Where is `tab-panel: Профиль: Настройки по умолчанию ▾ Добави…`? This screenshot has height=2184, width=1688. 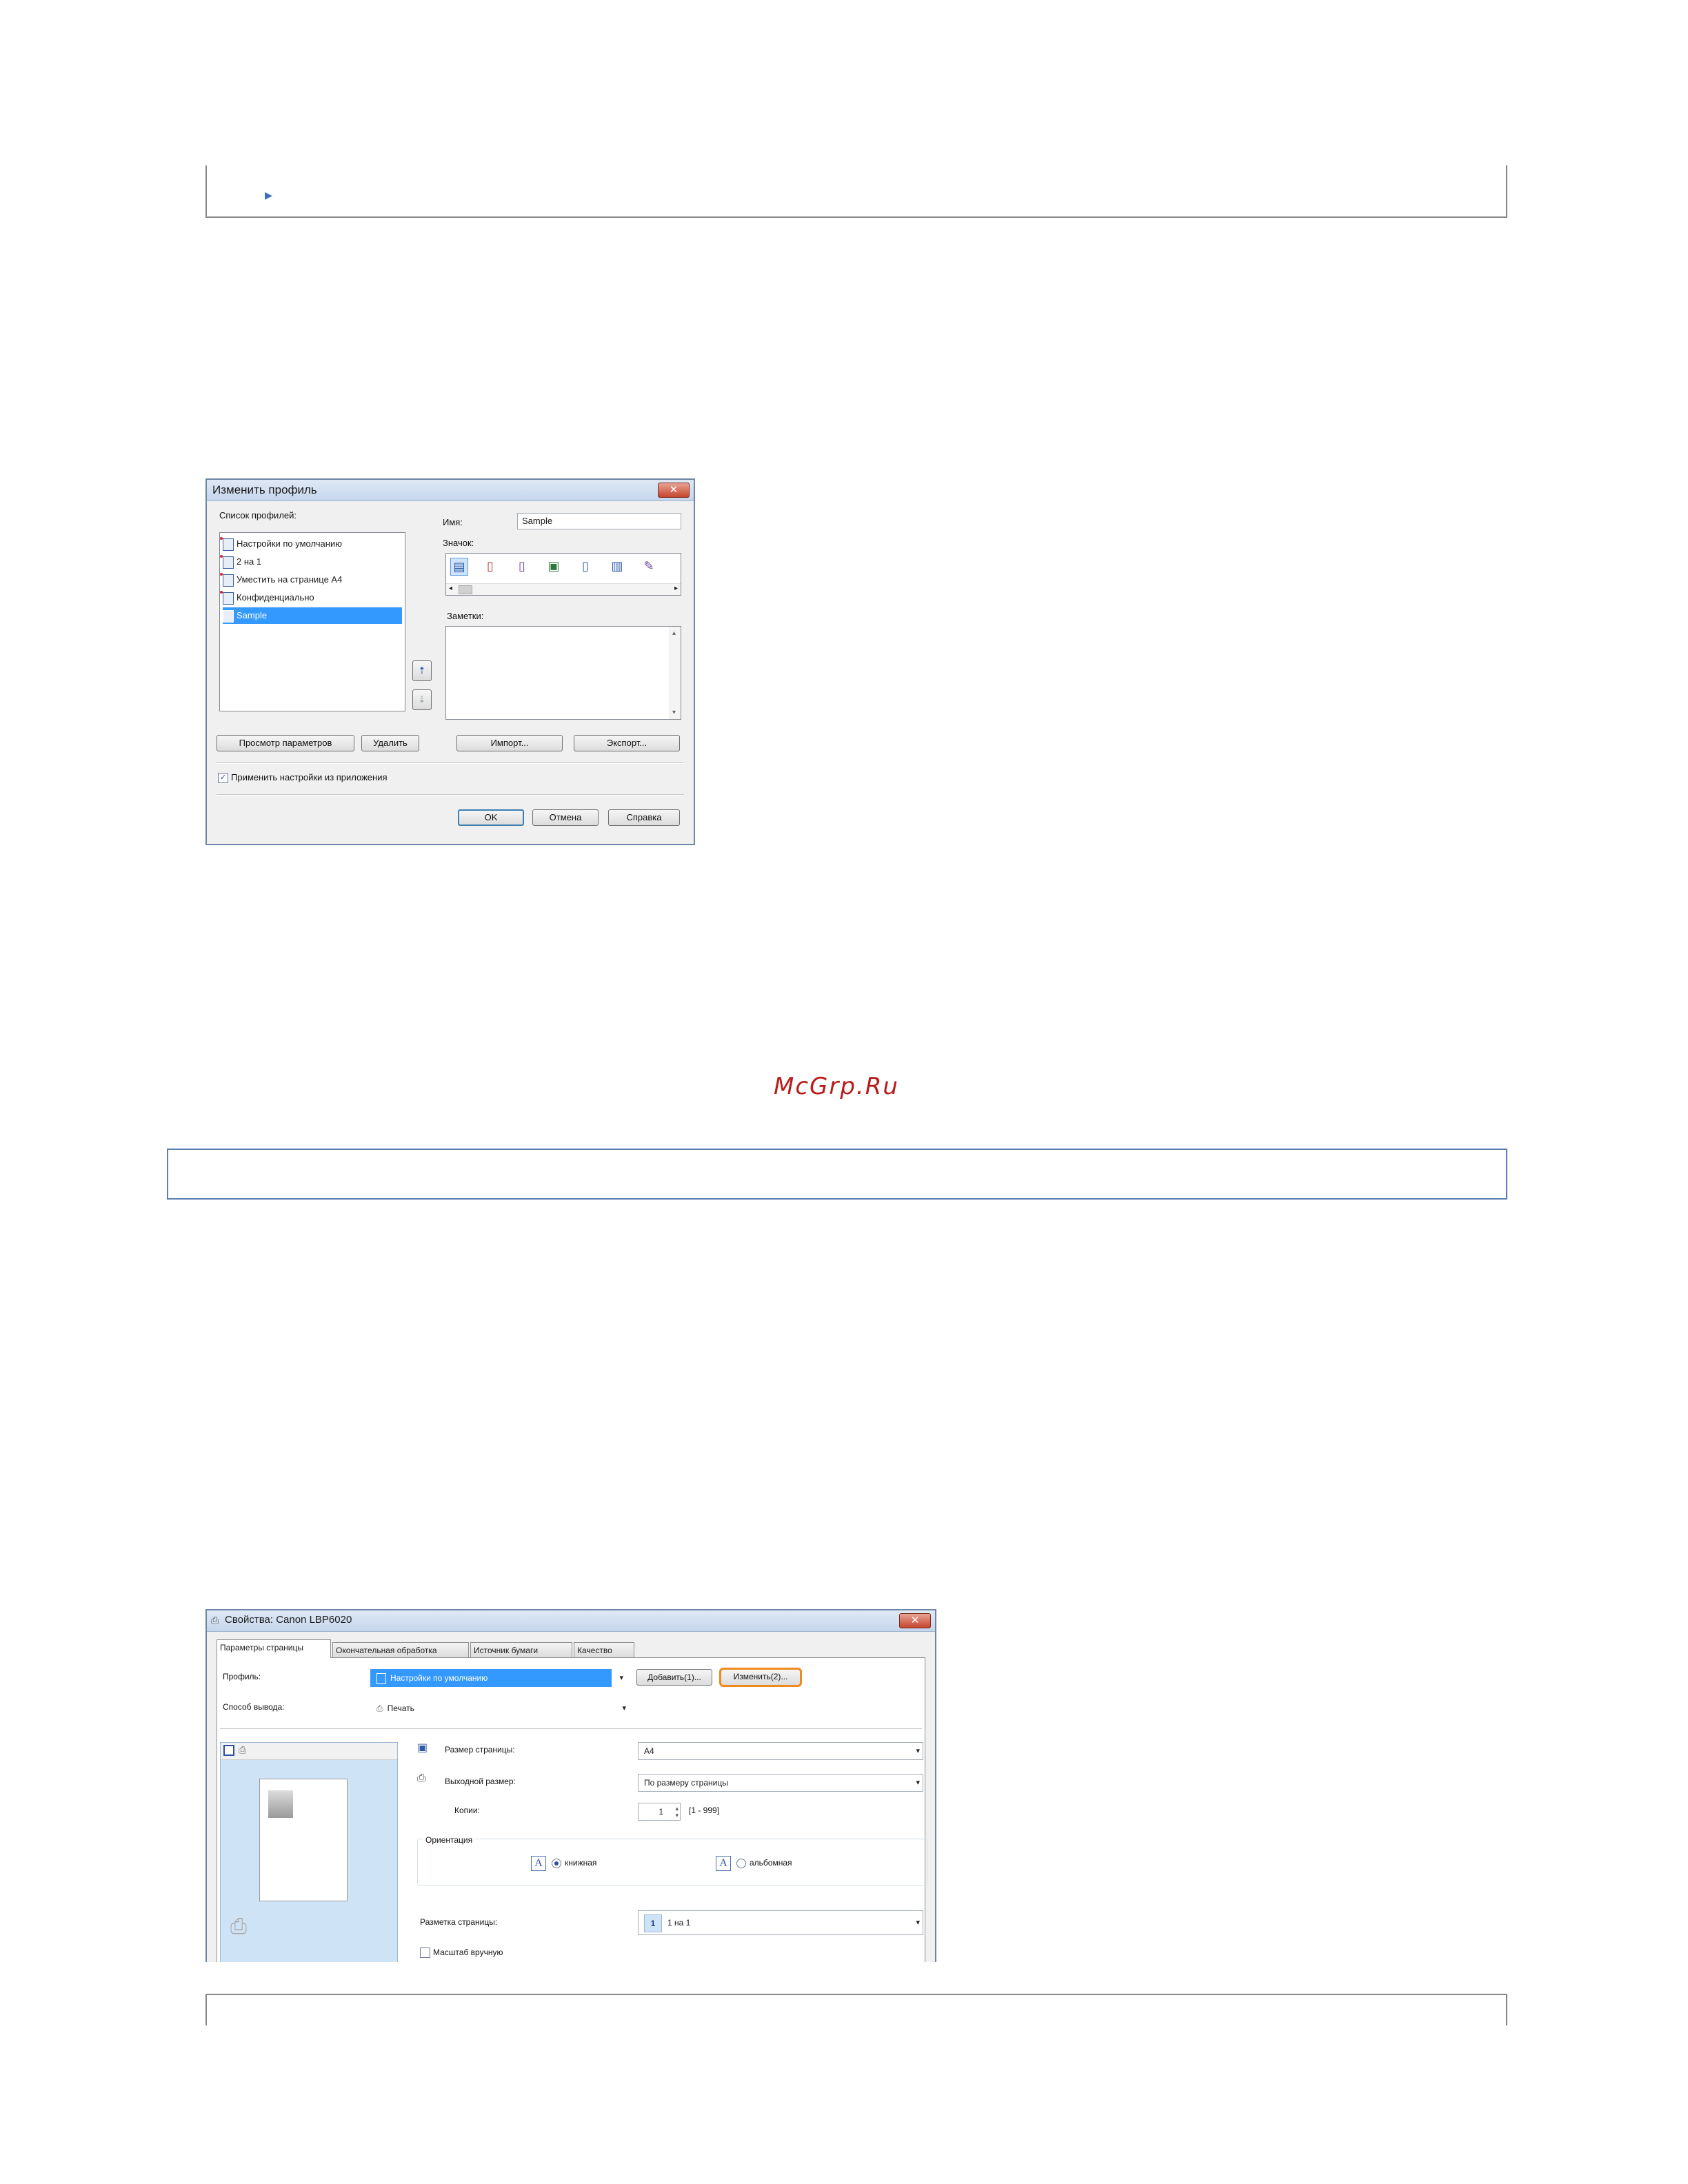 tab-panel: Профиль: Настройки по умолчанию ▾ Добави… is located at coordinates (572, 1809).